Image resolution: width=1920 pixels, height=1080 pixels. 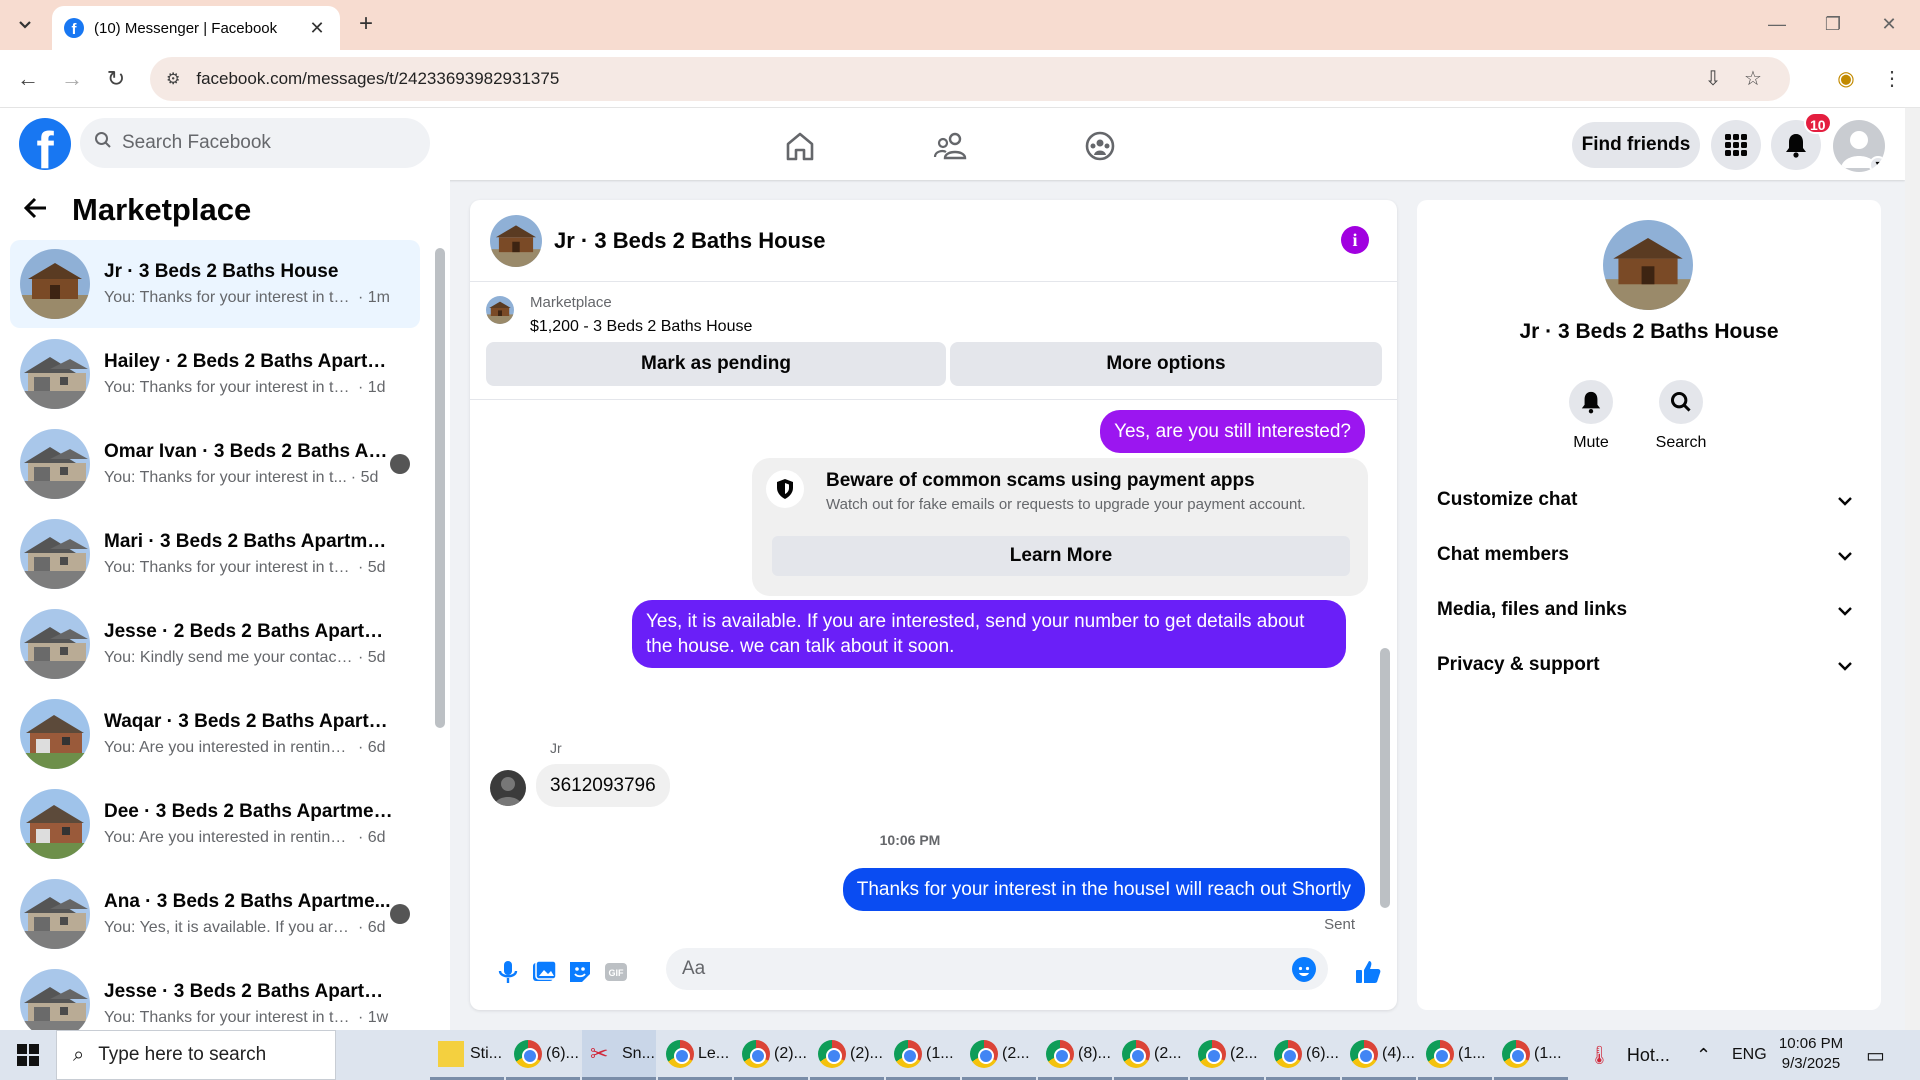 I want to click on windows-start-icon, so click(x=28, y=1055).